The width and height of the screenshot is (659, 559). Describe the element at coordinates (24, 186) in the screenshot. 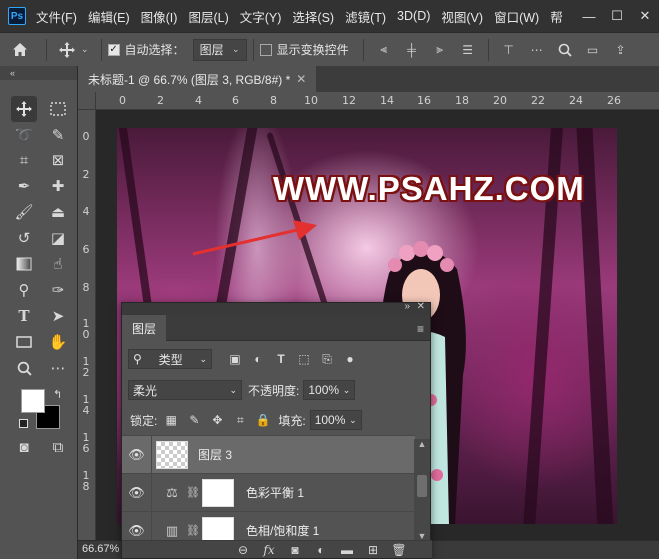

I see `eyedropper-tool: ✒` at that location.